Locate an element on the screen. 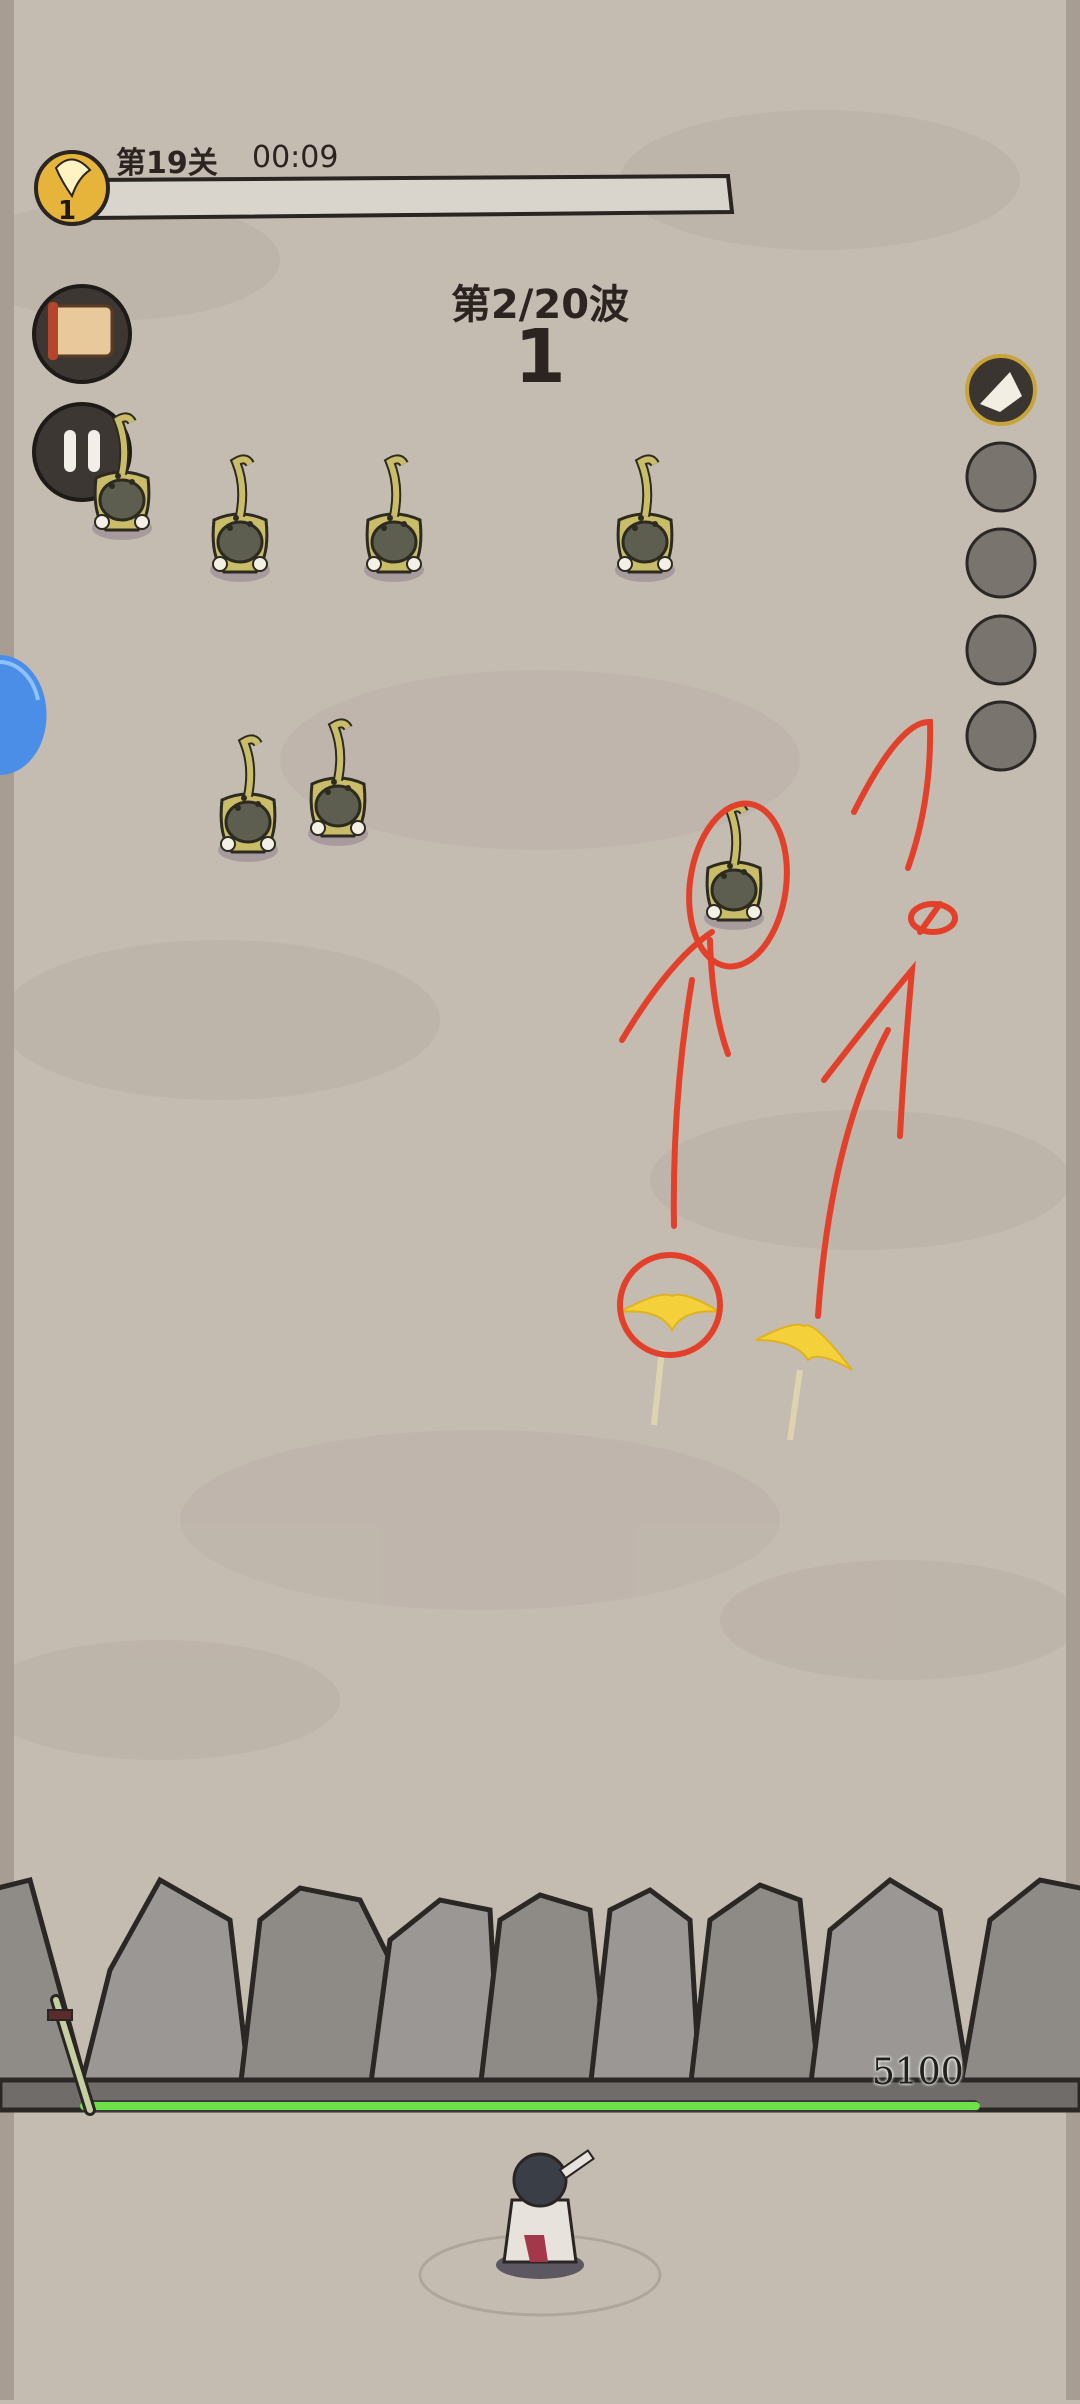 The width and height of the screenshot is (1080, 2404). wall-hp-bar-fill is located at coordinates (530, 2106).